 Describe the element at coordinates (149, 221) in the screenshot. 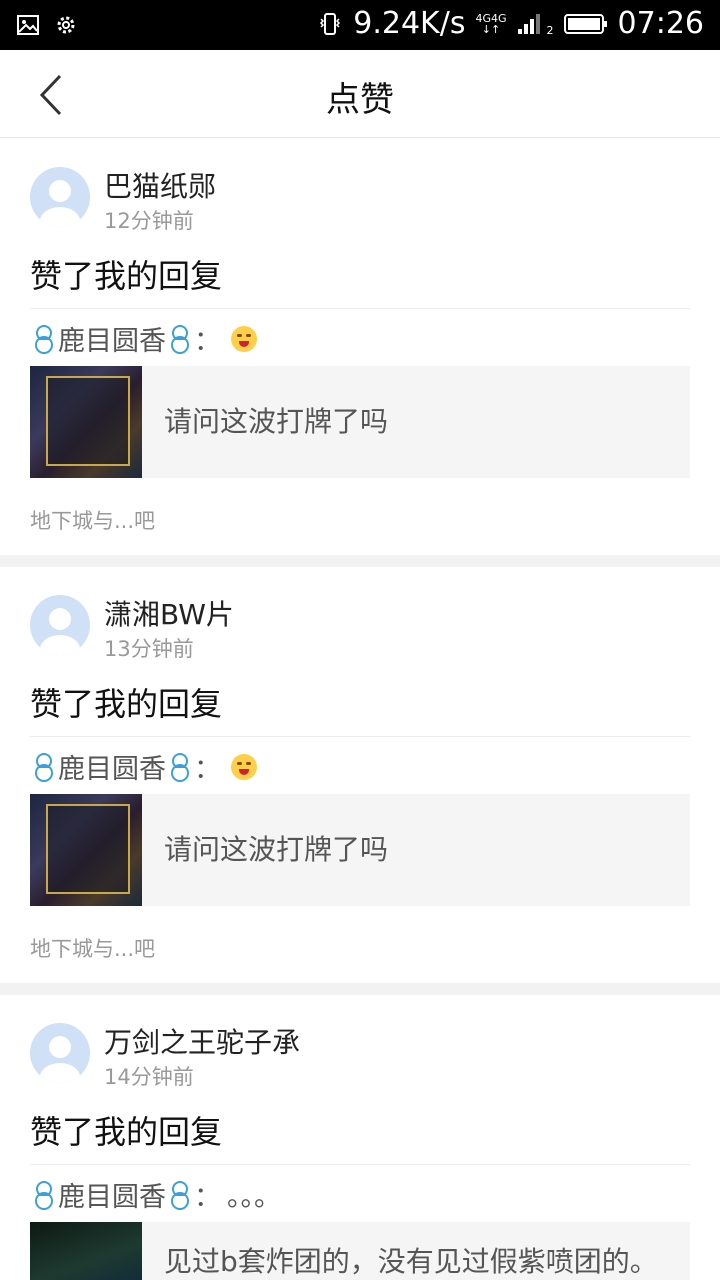

I see `timestamp: 12分钟前` at that location.